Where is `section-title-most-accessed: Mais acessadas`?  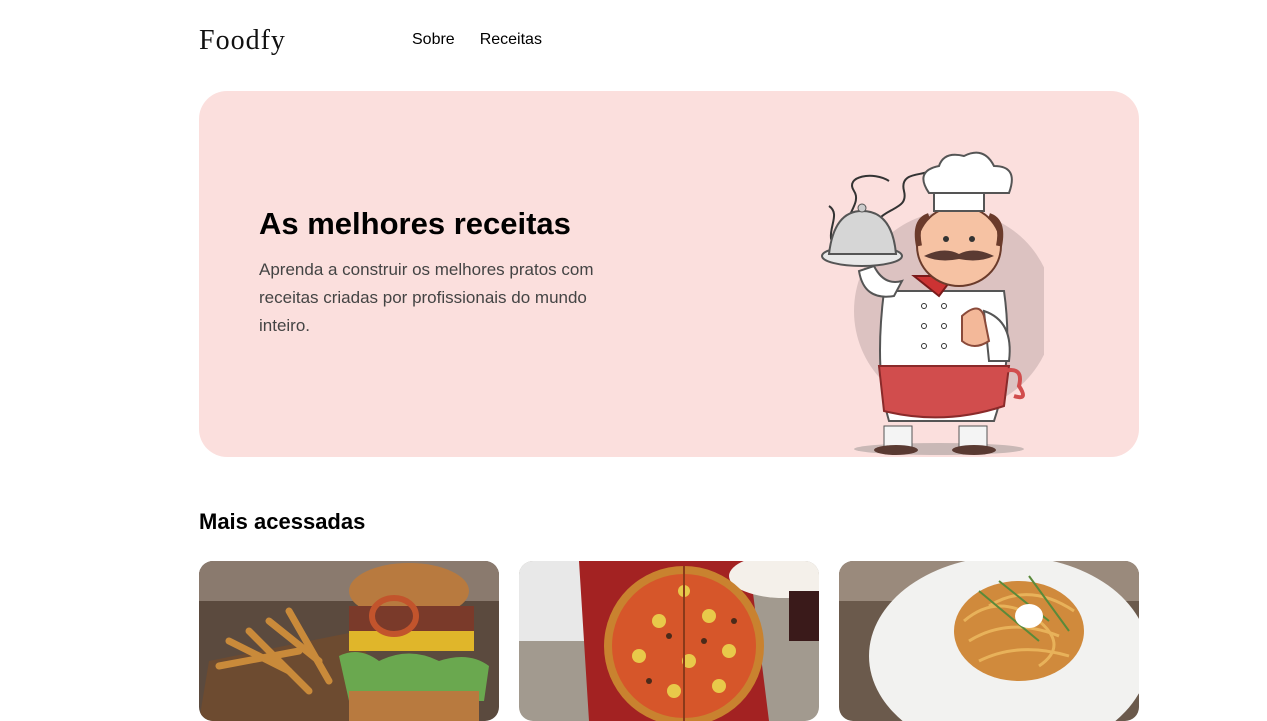 section-title-most-accessed: Mais acessadas is located at coordinates (282, 521).